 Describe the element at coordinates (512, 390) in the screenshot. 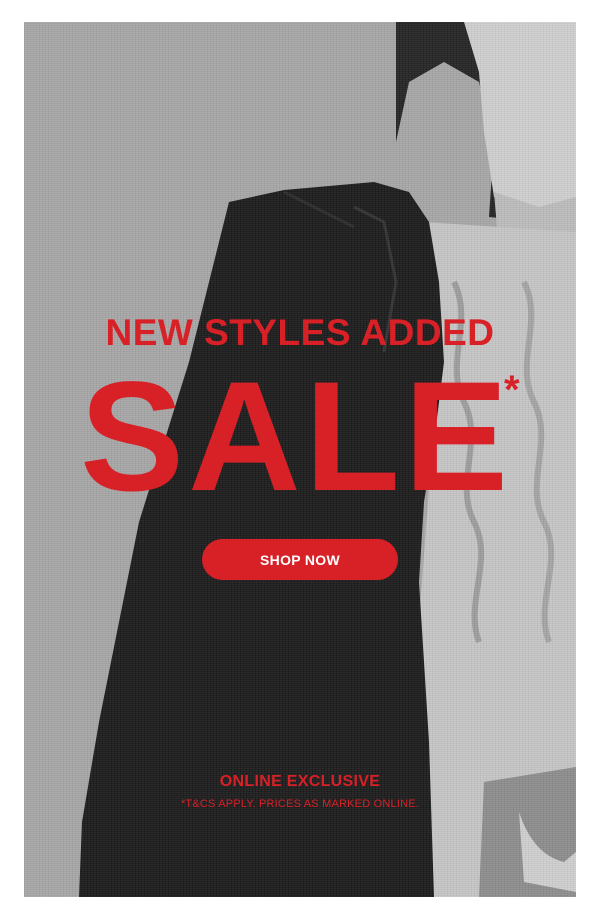

I see `sale-asterisk: *` at that location.